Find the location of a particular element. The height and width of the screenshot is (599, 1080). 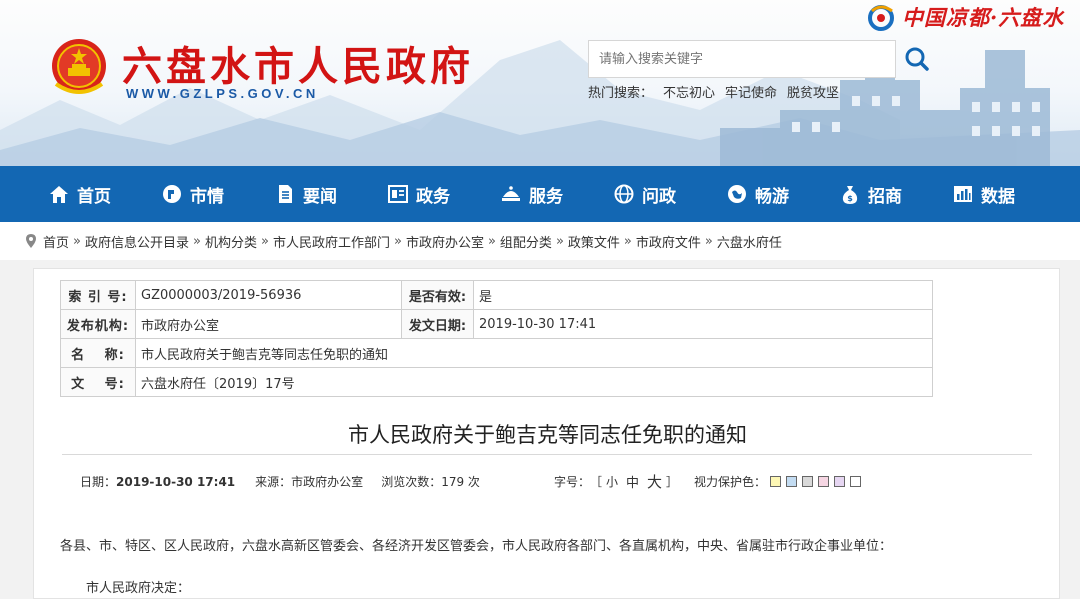

breadcrumb-item: 市政府文件 is located at coordinates (668, 241).